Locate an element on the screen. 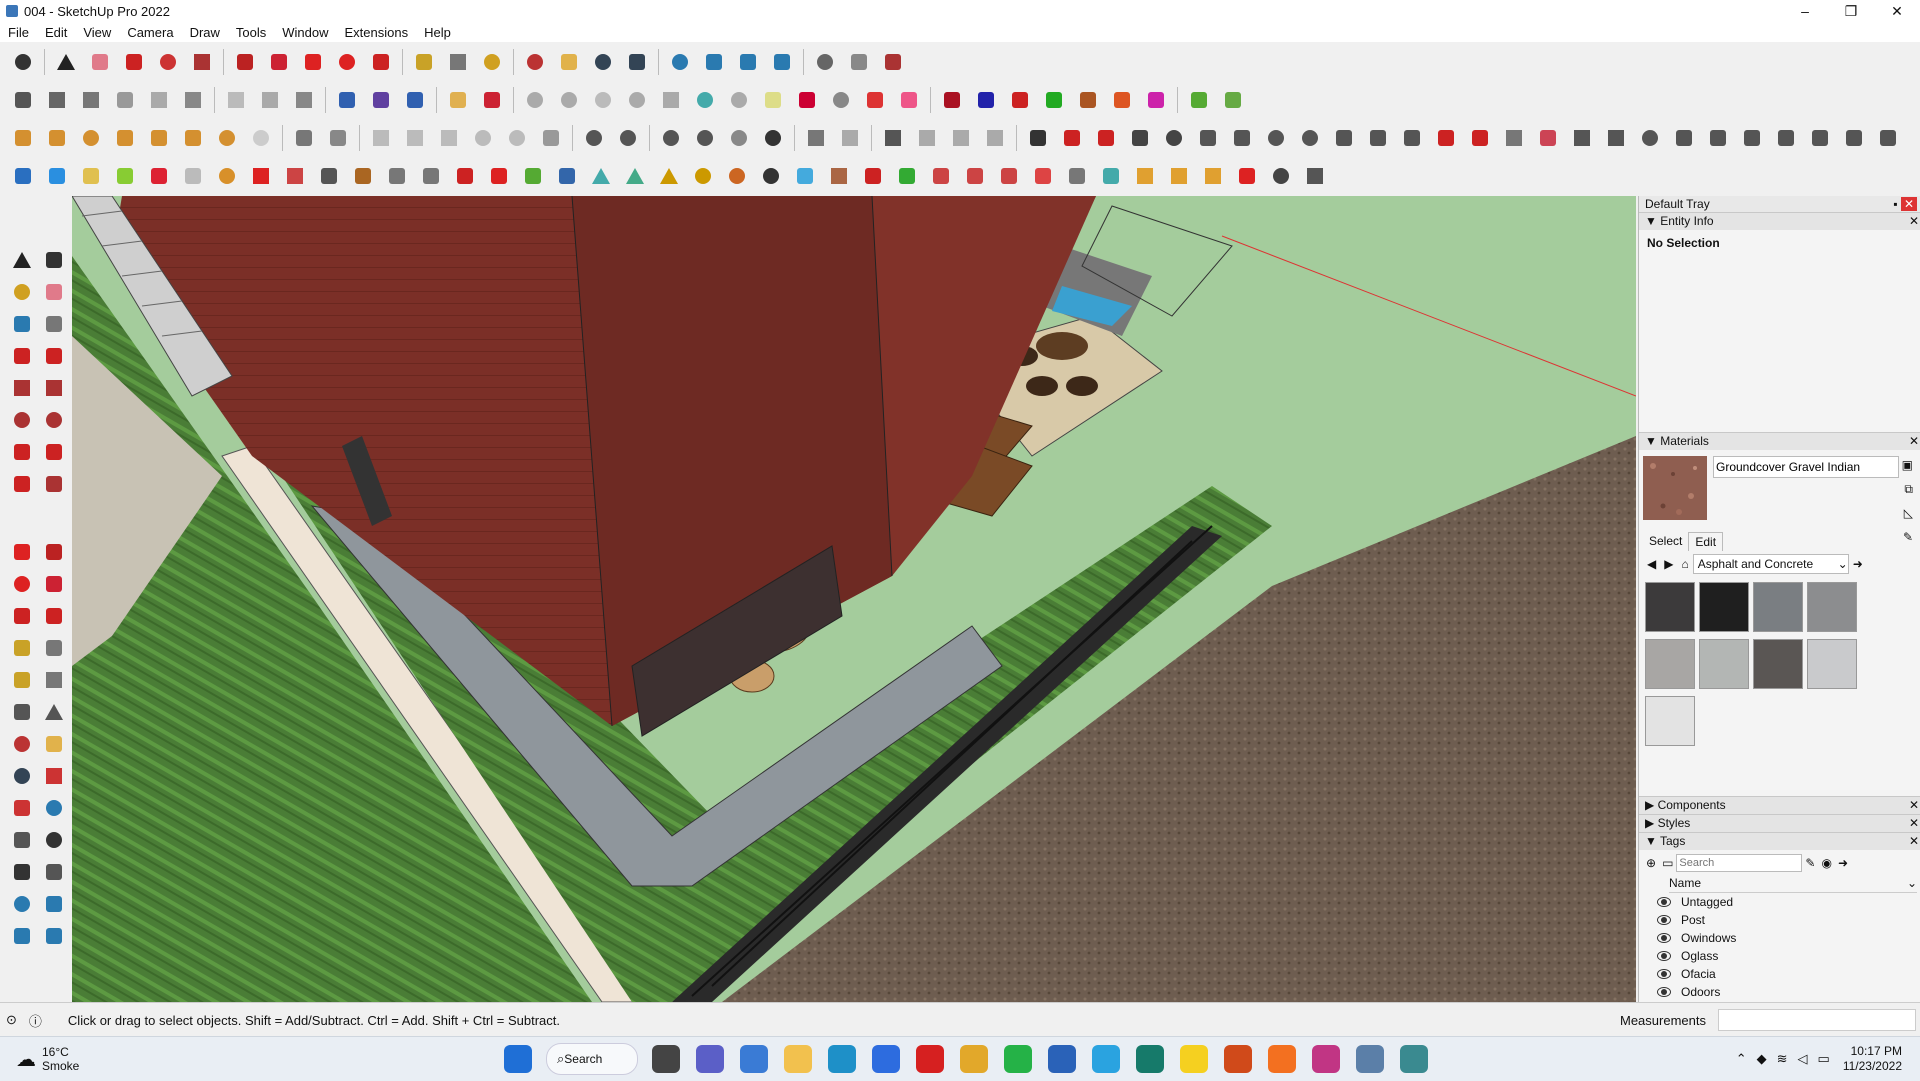  whatsapp-icon is located at coordinates (1018, 1059).